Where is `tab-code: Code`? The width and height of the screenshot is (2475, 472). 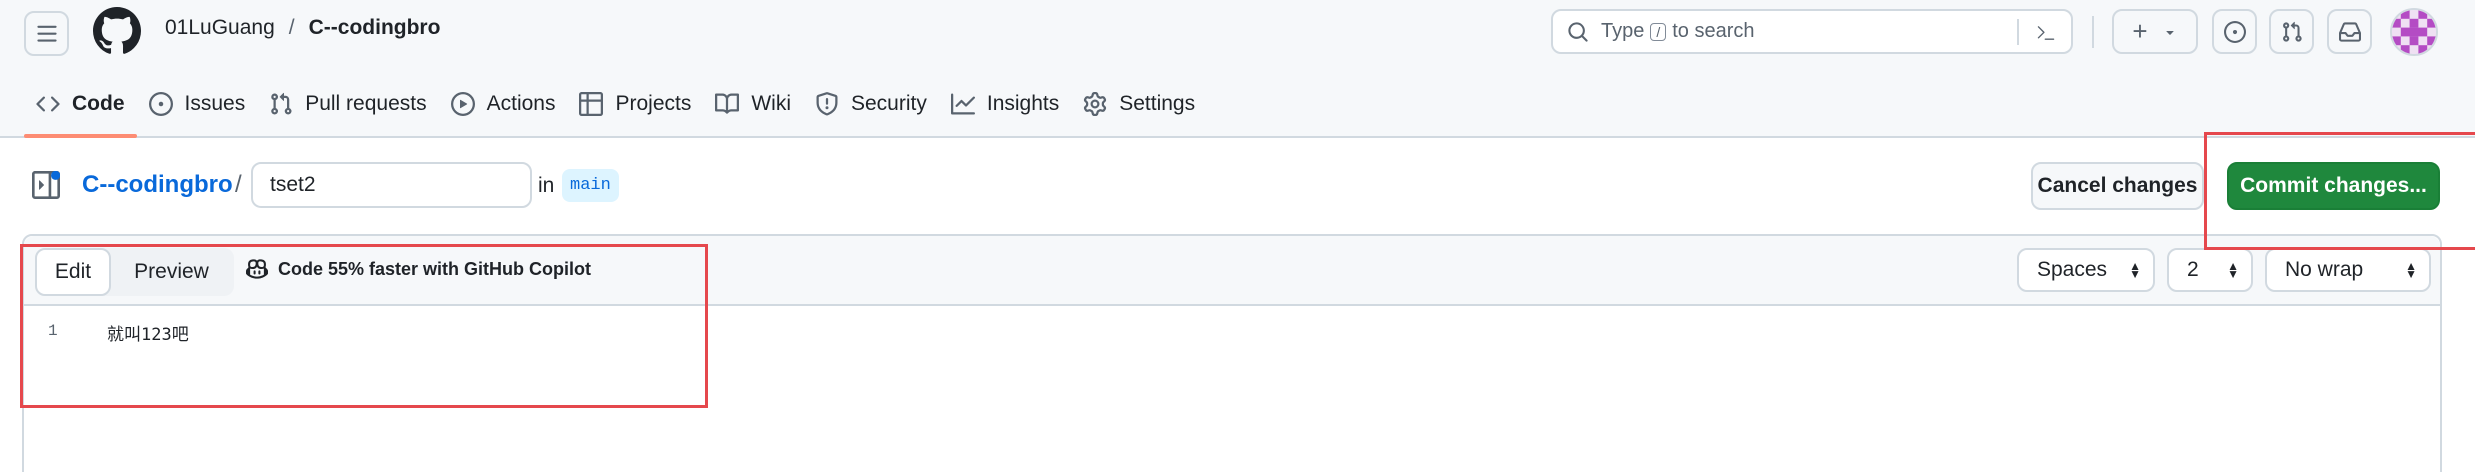
tab-code: Code is located at coordinates (80, 111).